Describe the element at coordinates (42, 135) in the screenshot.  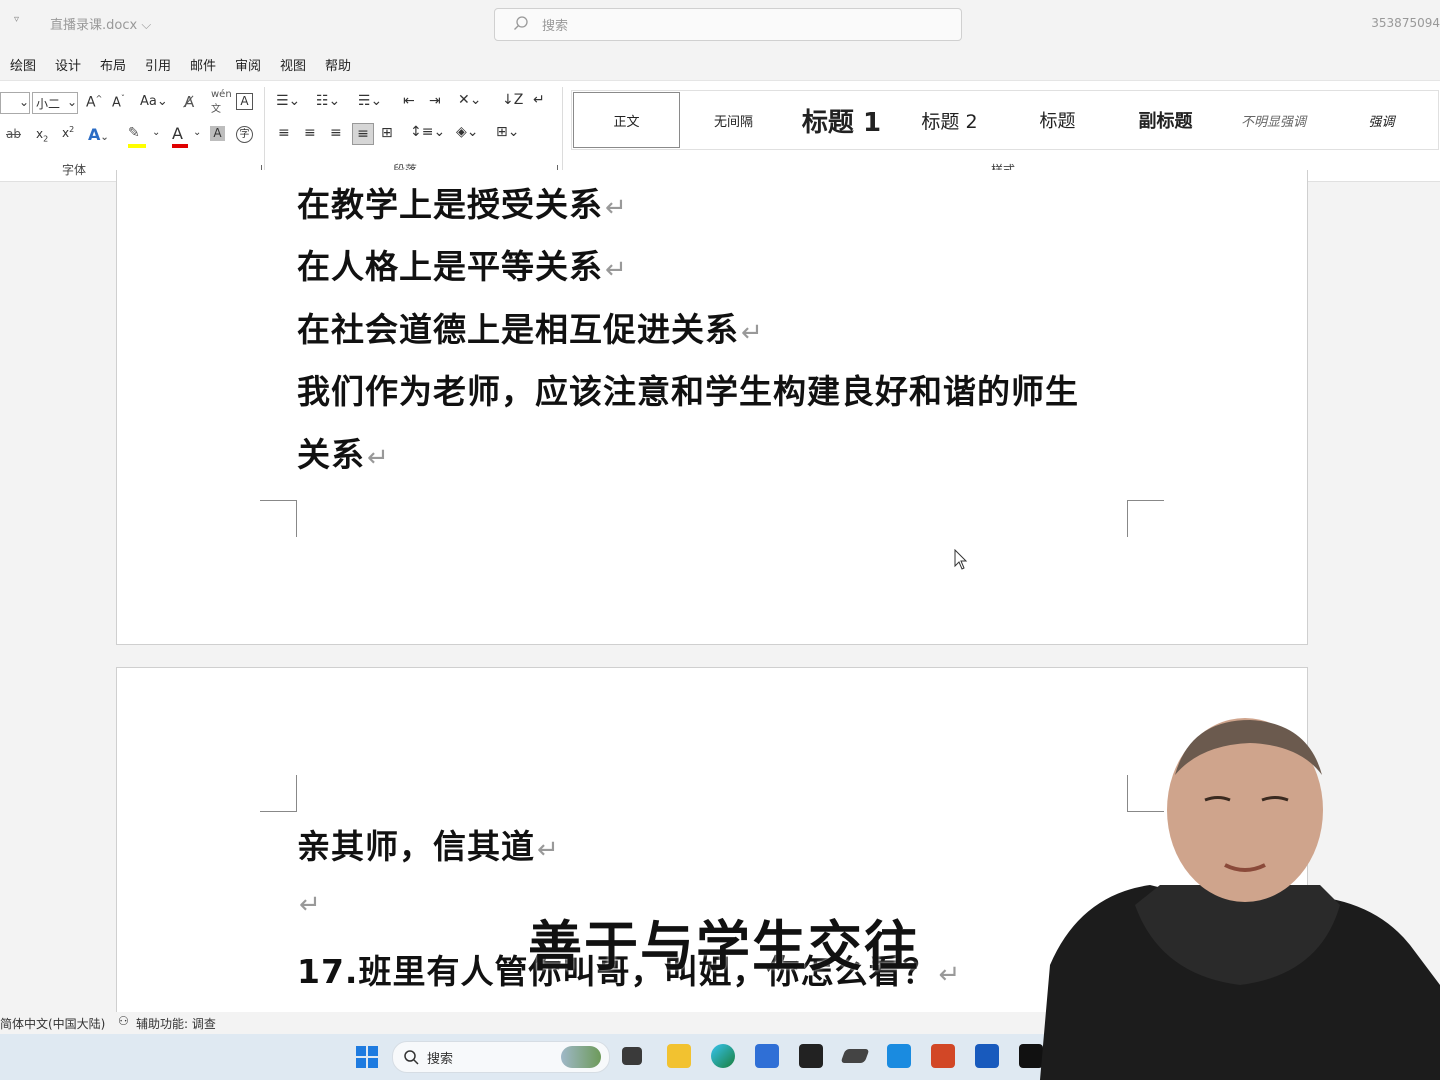
I see `subscript-icon: x2` at that location.